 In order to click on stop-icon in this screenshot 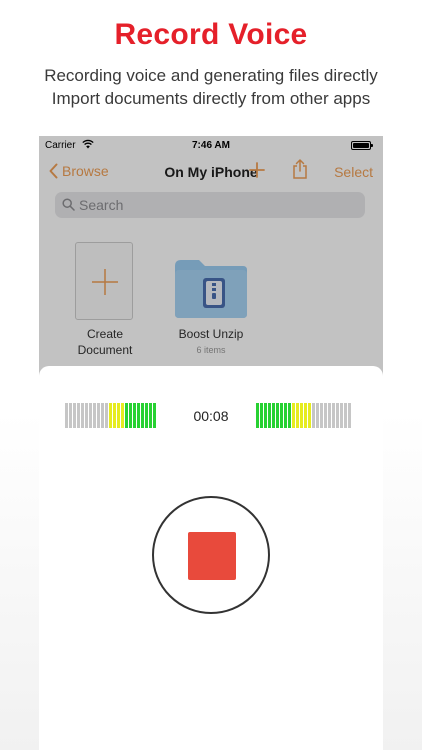, I will do `click(212, 556)`.